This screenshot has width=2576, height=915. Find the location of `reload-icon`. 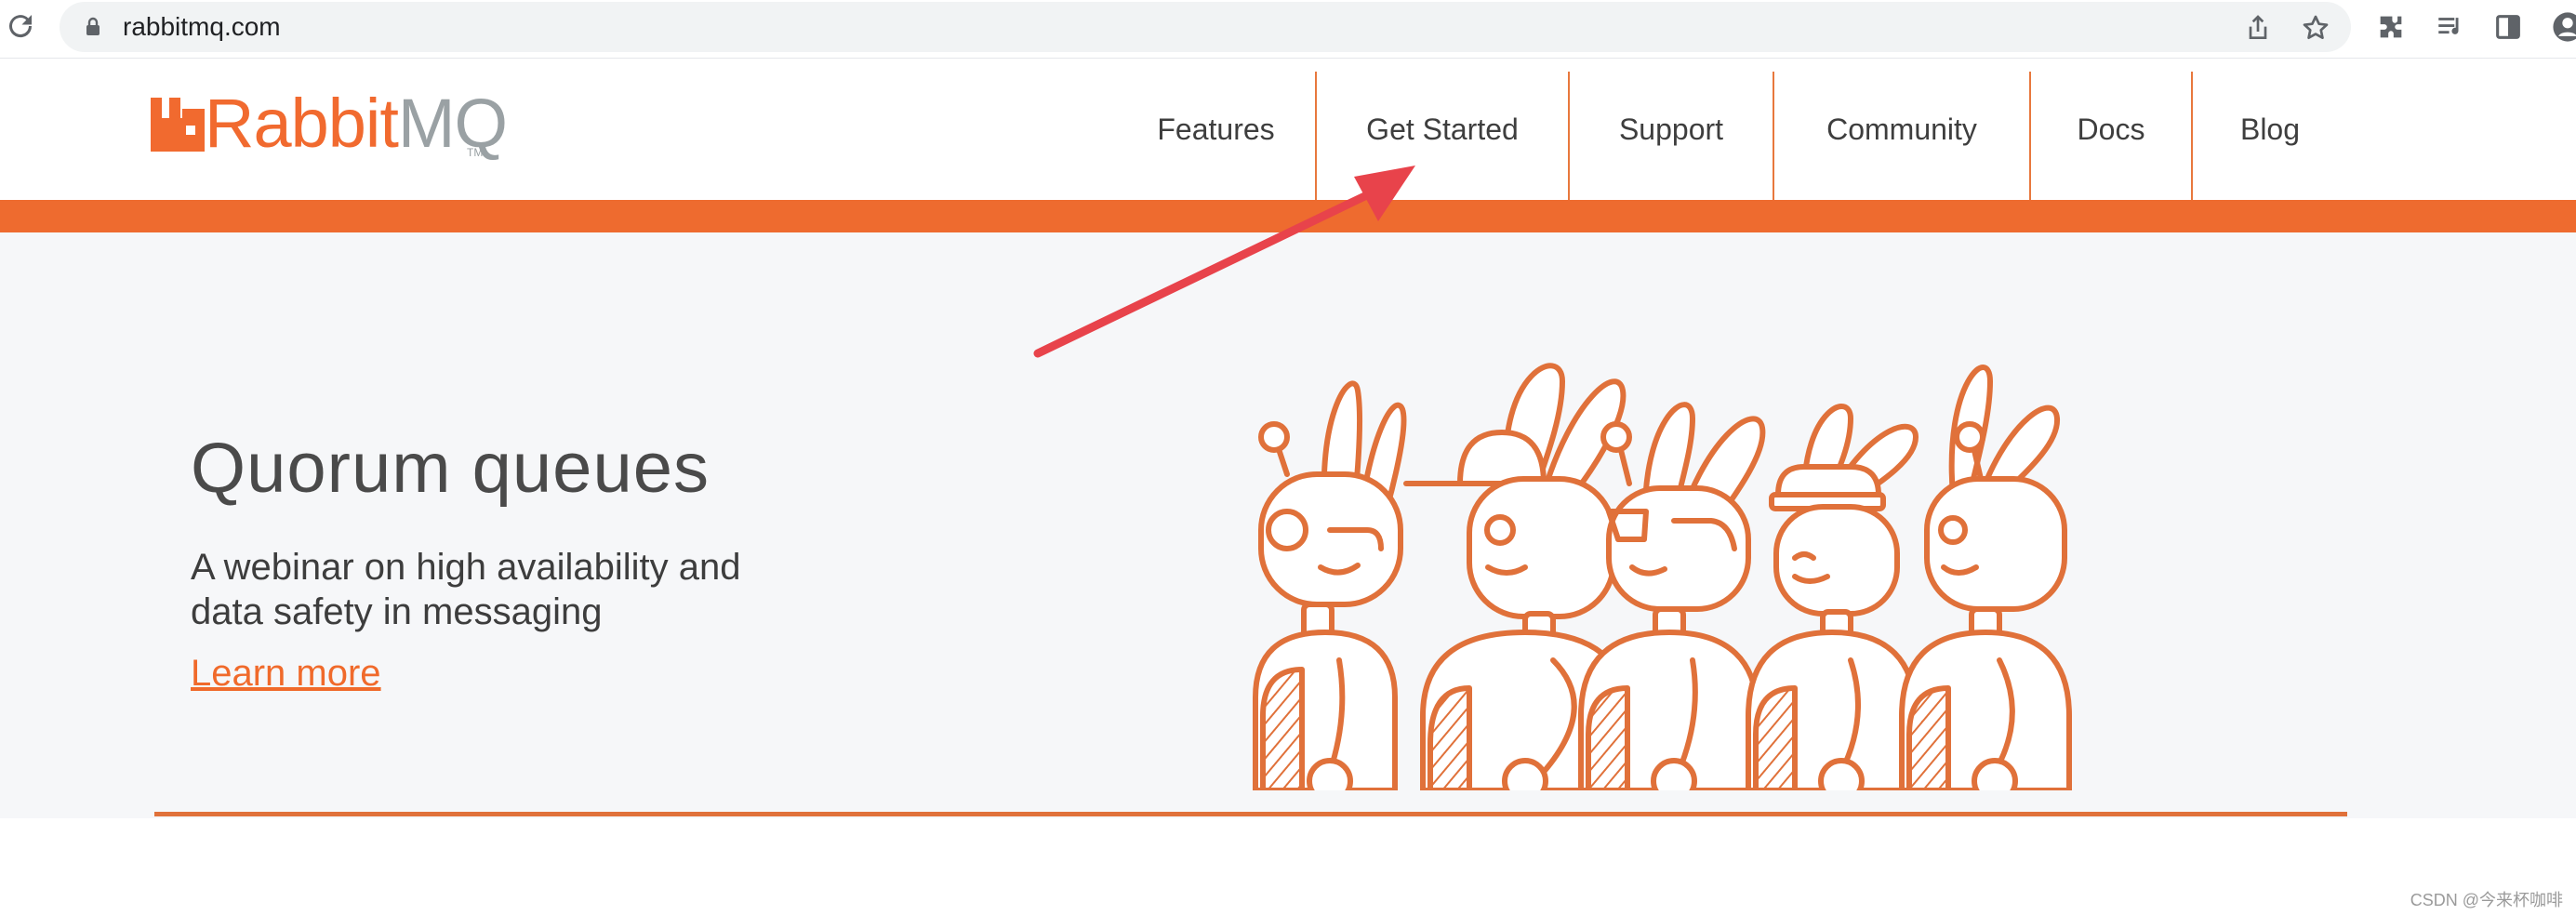

reload-icon is located at coordinates (20, 26).